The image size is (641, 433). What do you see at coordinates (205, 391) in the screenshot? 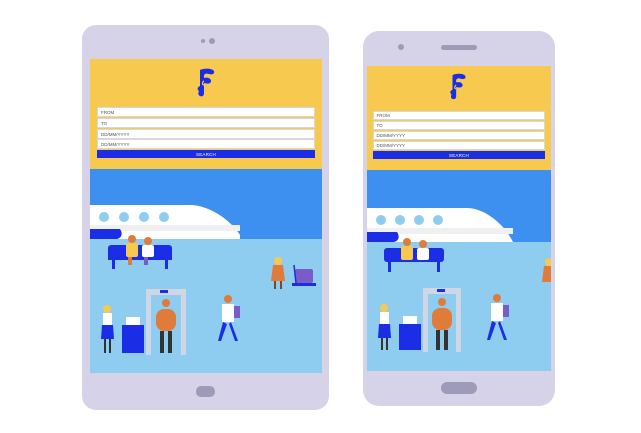
I see `tablet-home-button` at bounding box center [205, 391].